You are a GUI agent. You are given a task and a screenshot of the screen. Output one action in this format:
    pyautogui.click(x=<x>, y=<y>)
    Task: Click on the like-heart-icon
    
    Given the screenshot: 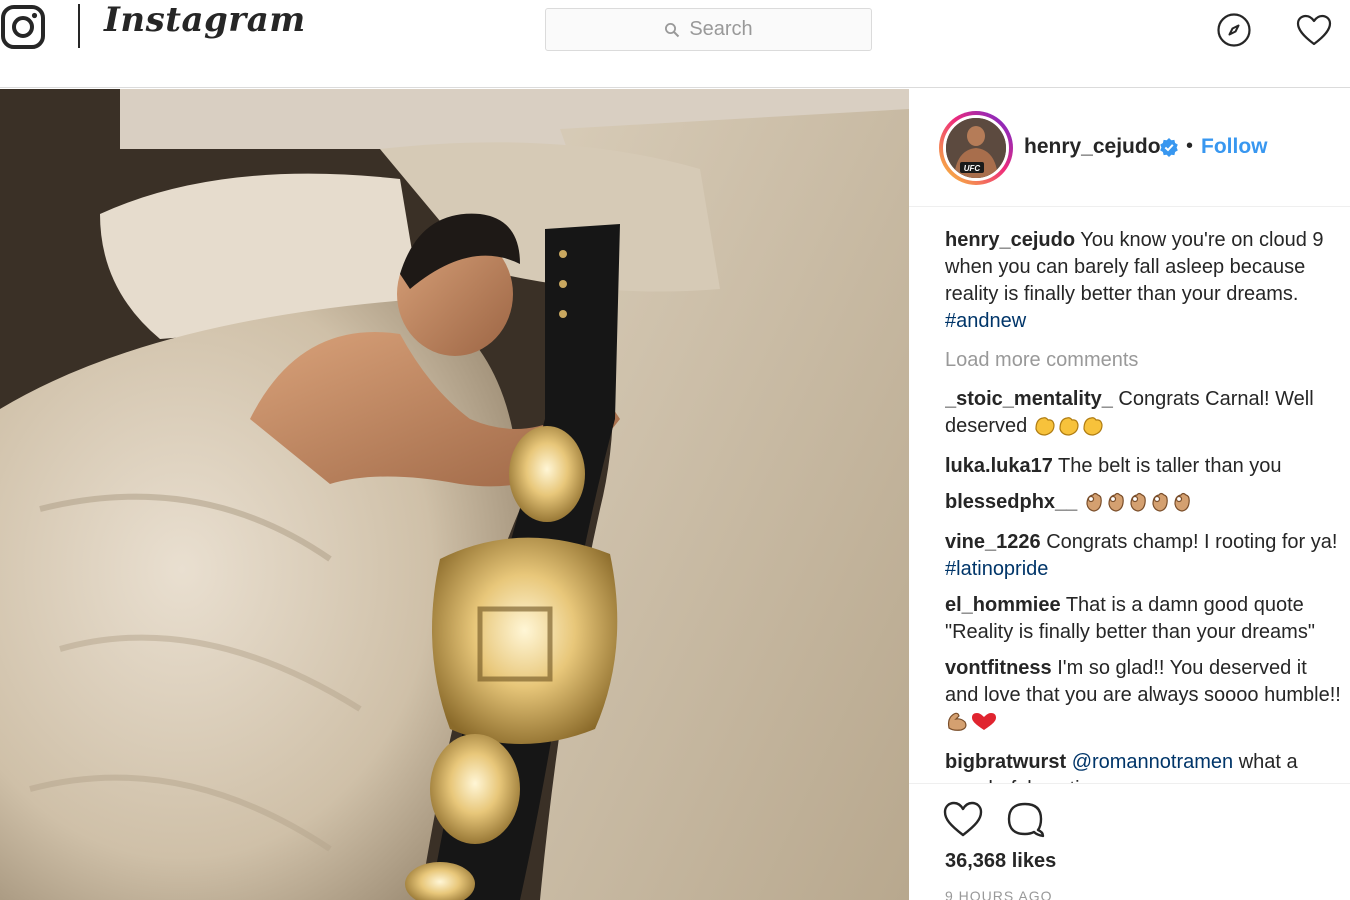 What is the action you would take?
    pyautogui.click(x=963, y=819)
    